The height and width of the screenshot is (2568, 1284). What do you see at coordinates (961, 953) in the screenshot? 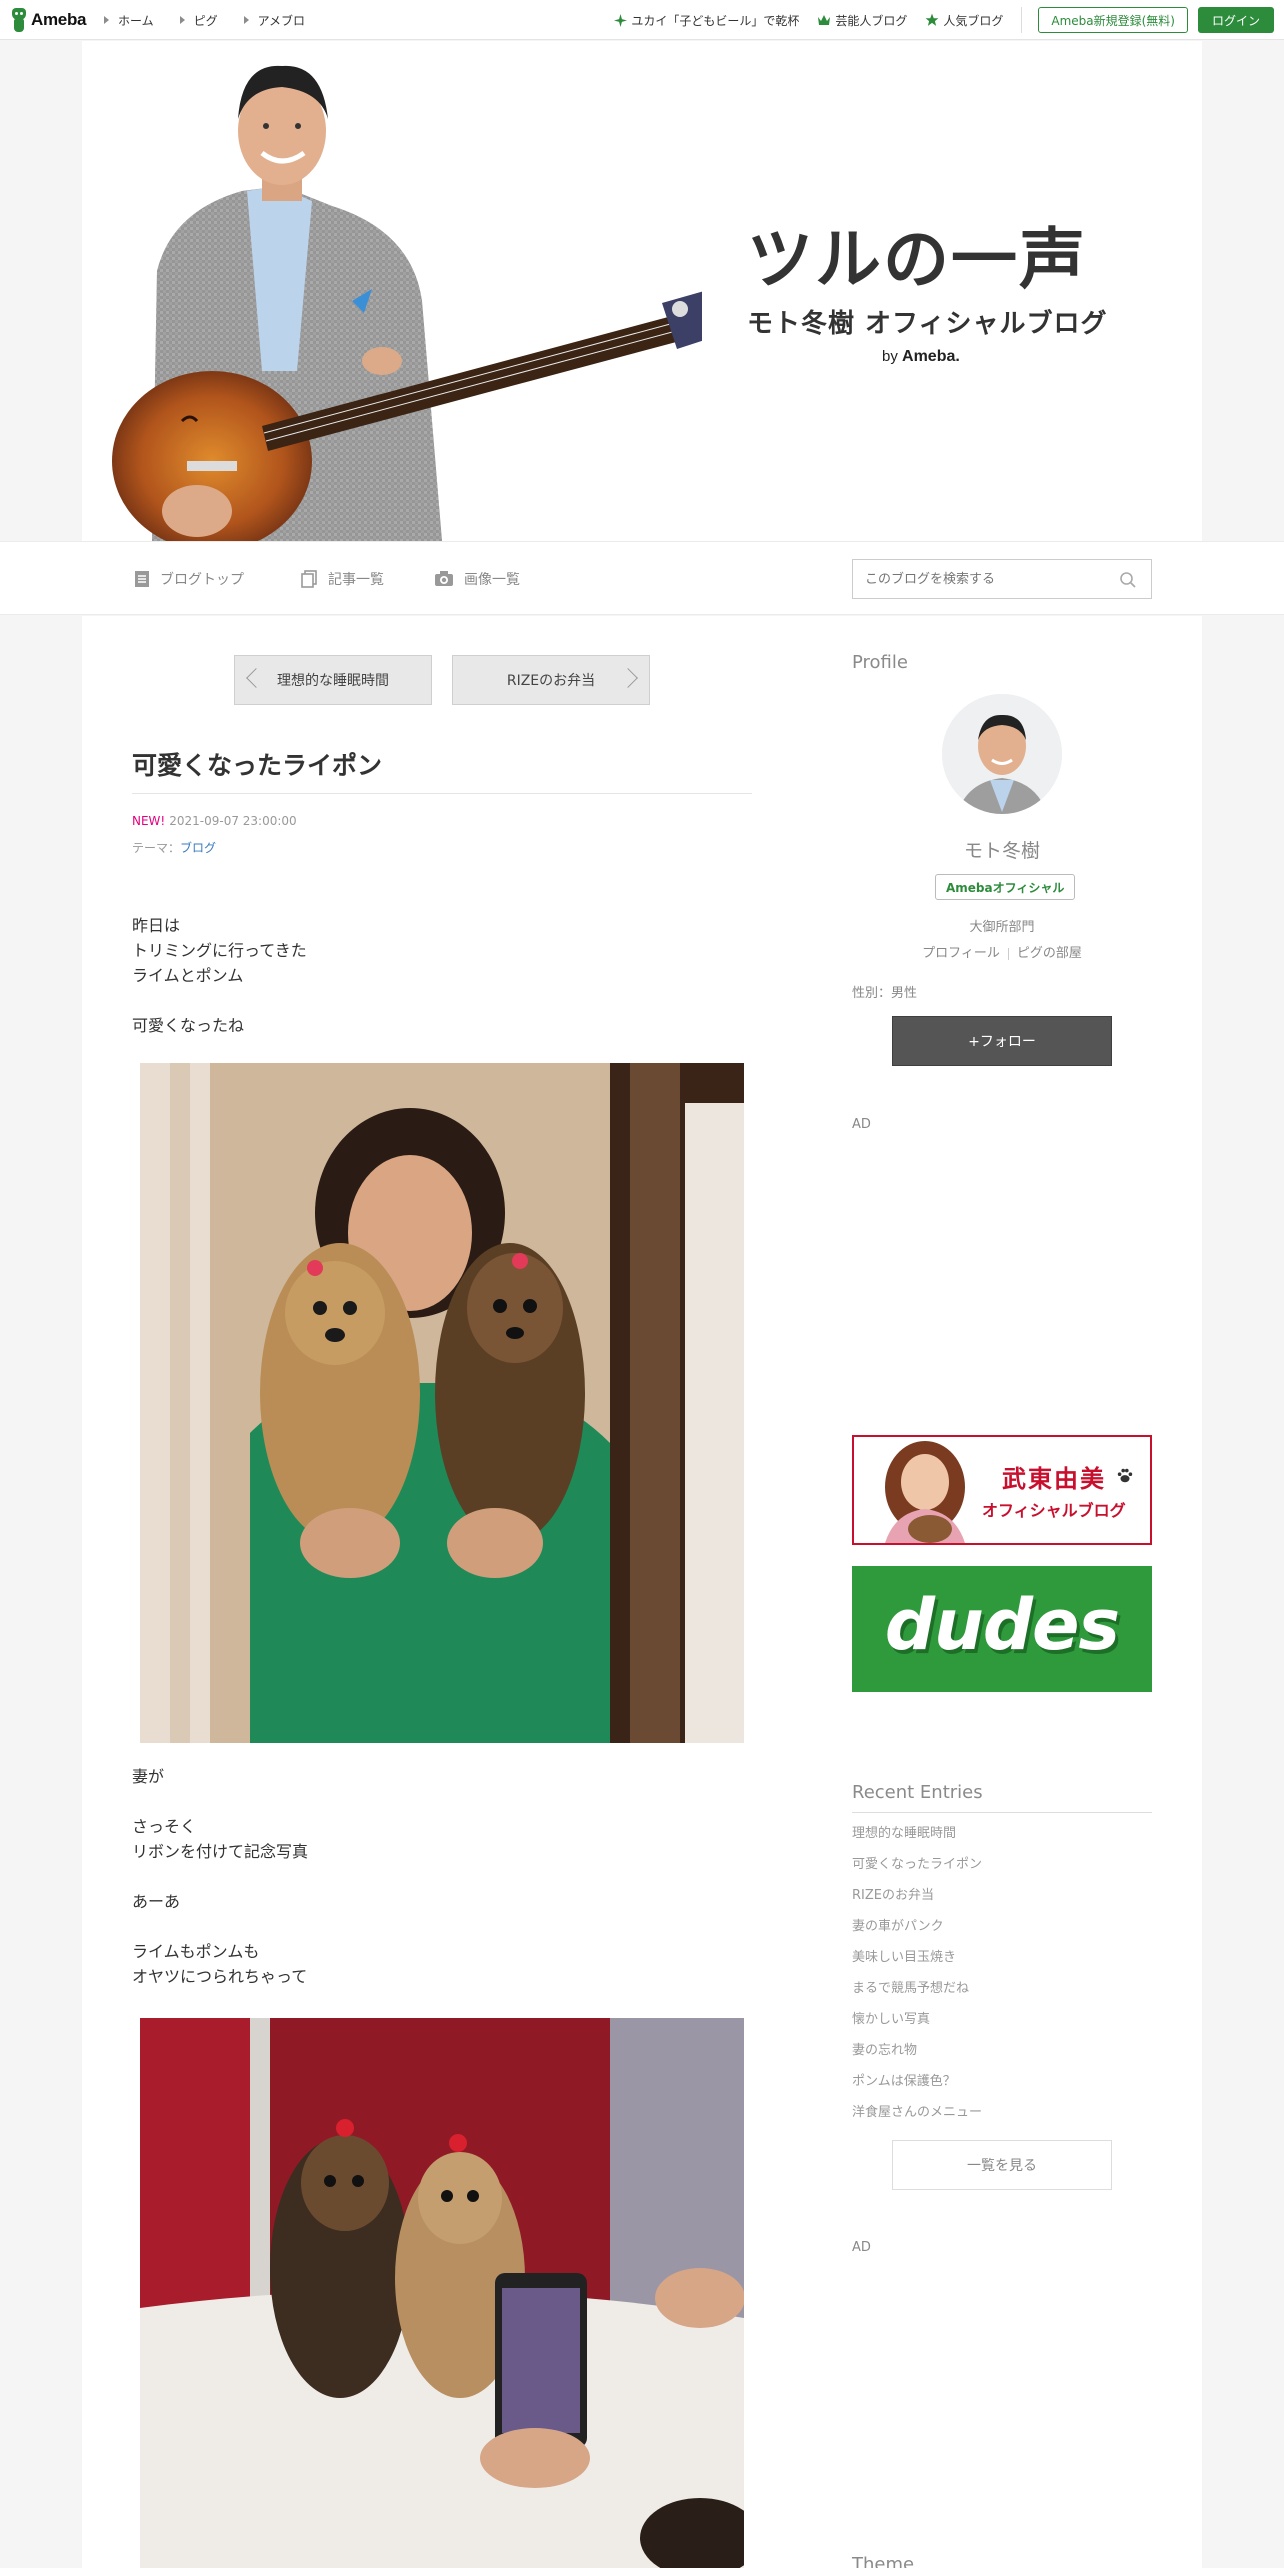
I see `profile-link: プロフィール` at bounding box center [961, 953].